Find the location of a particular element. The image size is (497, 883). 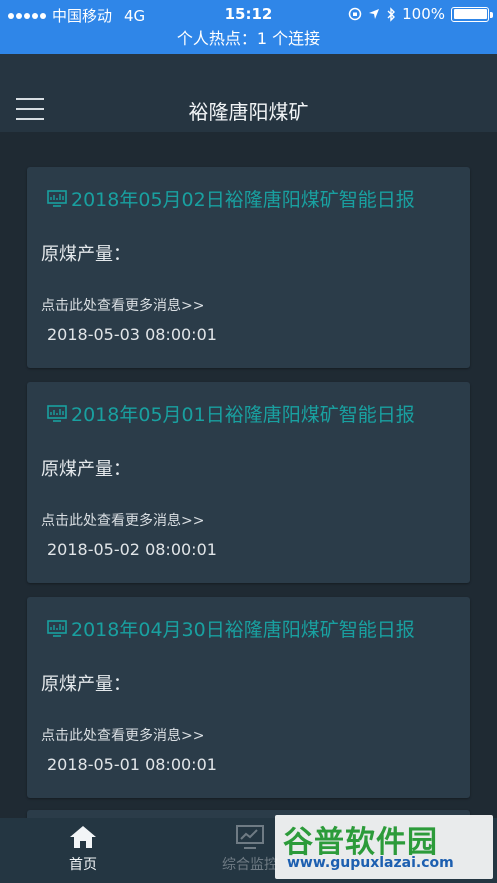

hotspot-banner: 个人热点：1 个连接 is located at coordinates (248, 41).